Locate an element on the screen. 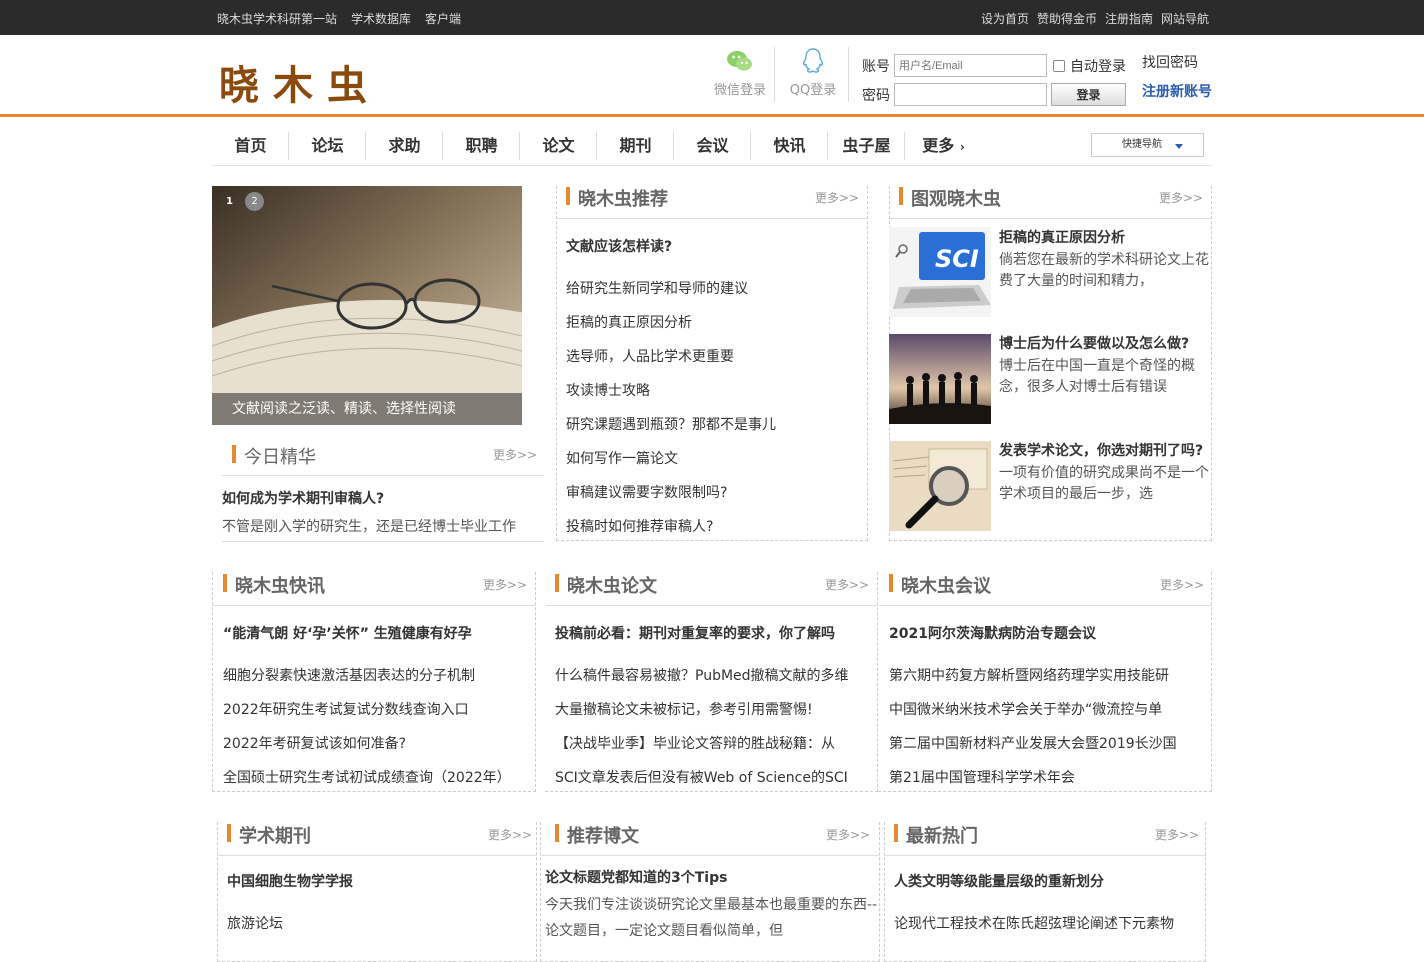  list-item: 人类文明等级能量层级的重新划分 is located at coordinates (1047, 887).